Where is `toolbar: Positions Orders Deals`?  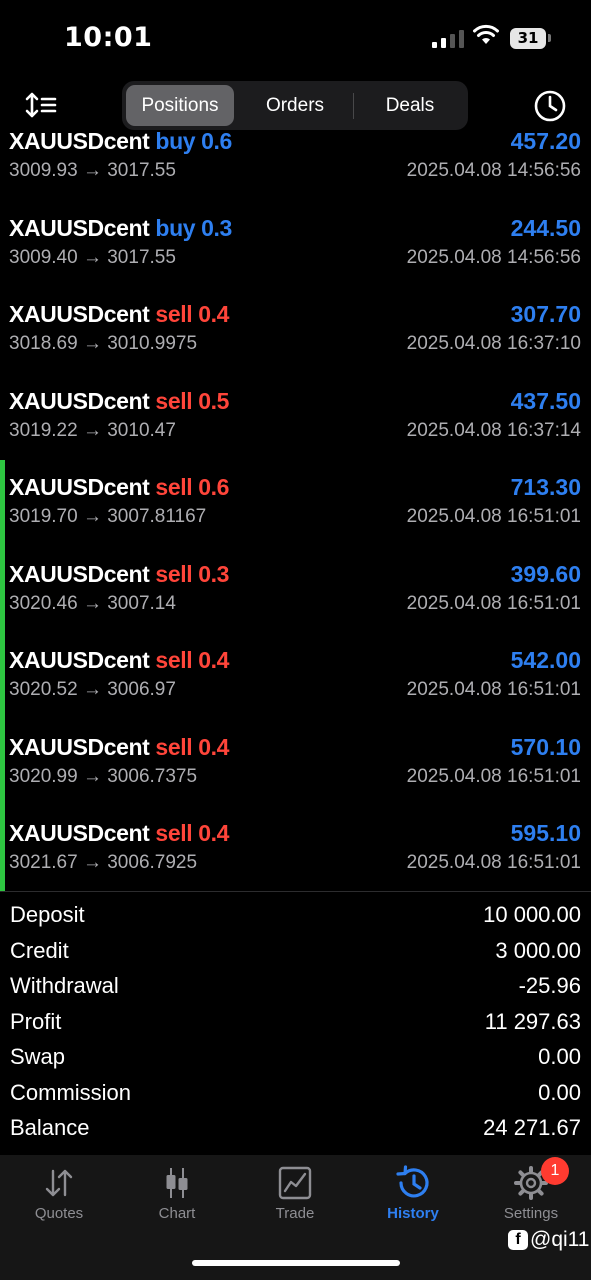 toolbar: Positions Orders Deals is located at coordinates (295, 106).